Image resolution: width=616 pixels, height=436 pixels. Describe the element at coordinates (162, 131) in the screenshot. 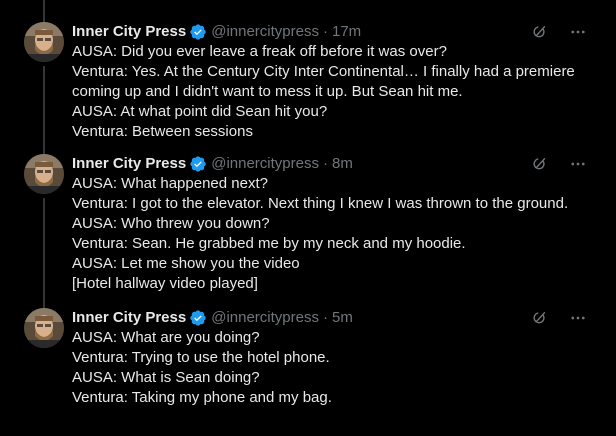

I see `tweet-text-line: Ventura: Between sessions` at that location.